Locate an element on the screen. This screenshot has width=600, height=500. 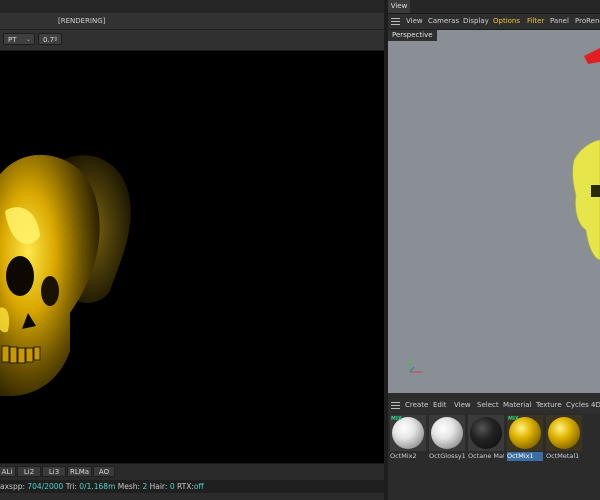
menu-cycles4d: Cycles 4D is located at coordinates (583, 405).